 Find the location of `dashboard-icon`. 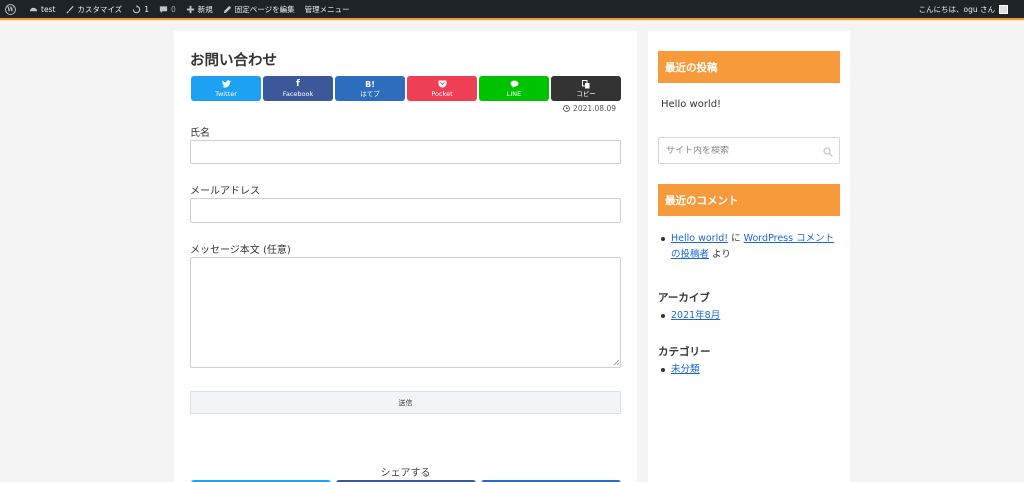

dashboard-icon is located at coordinates (33, 9).